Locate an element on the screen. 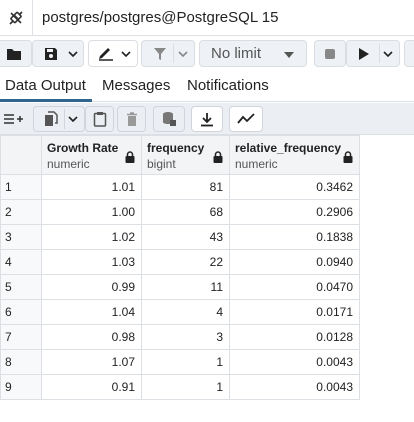 The height and width of the screenshot is (422, 414). growth-rate-cell: 0.99 is located at coordinates (91, 287).